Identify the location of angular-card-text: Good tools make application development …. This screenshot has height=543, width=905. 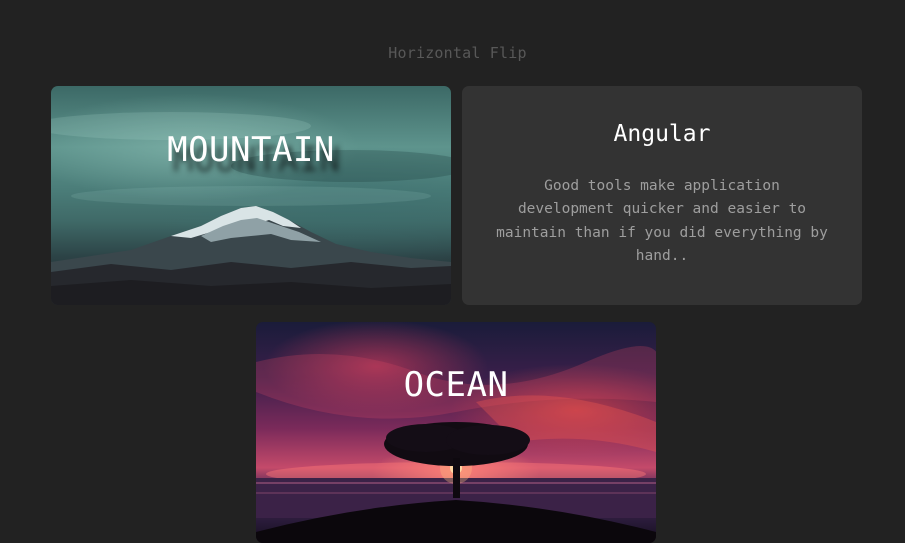
(662, 221).